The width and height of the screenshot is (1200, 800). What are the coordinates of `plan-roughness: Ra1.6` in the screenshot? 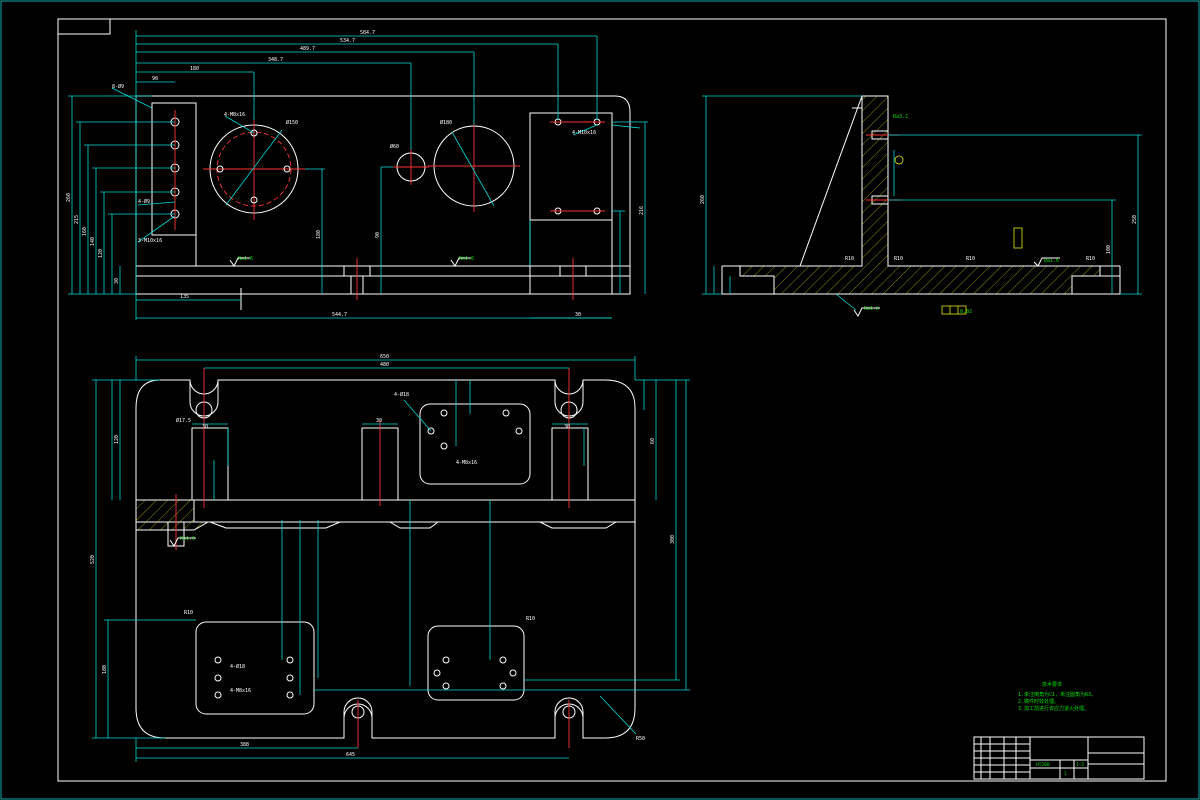 It's located at (187, 539).